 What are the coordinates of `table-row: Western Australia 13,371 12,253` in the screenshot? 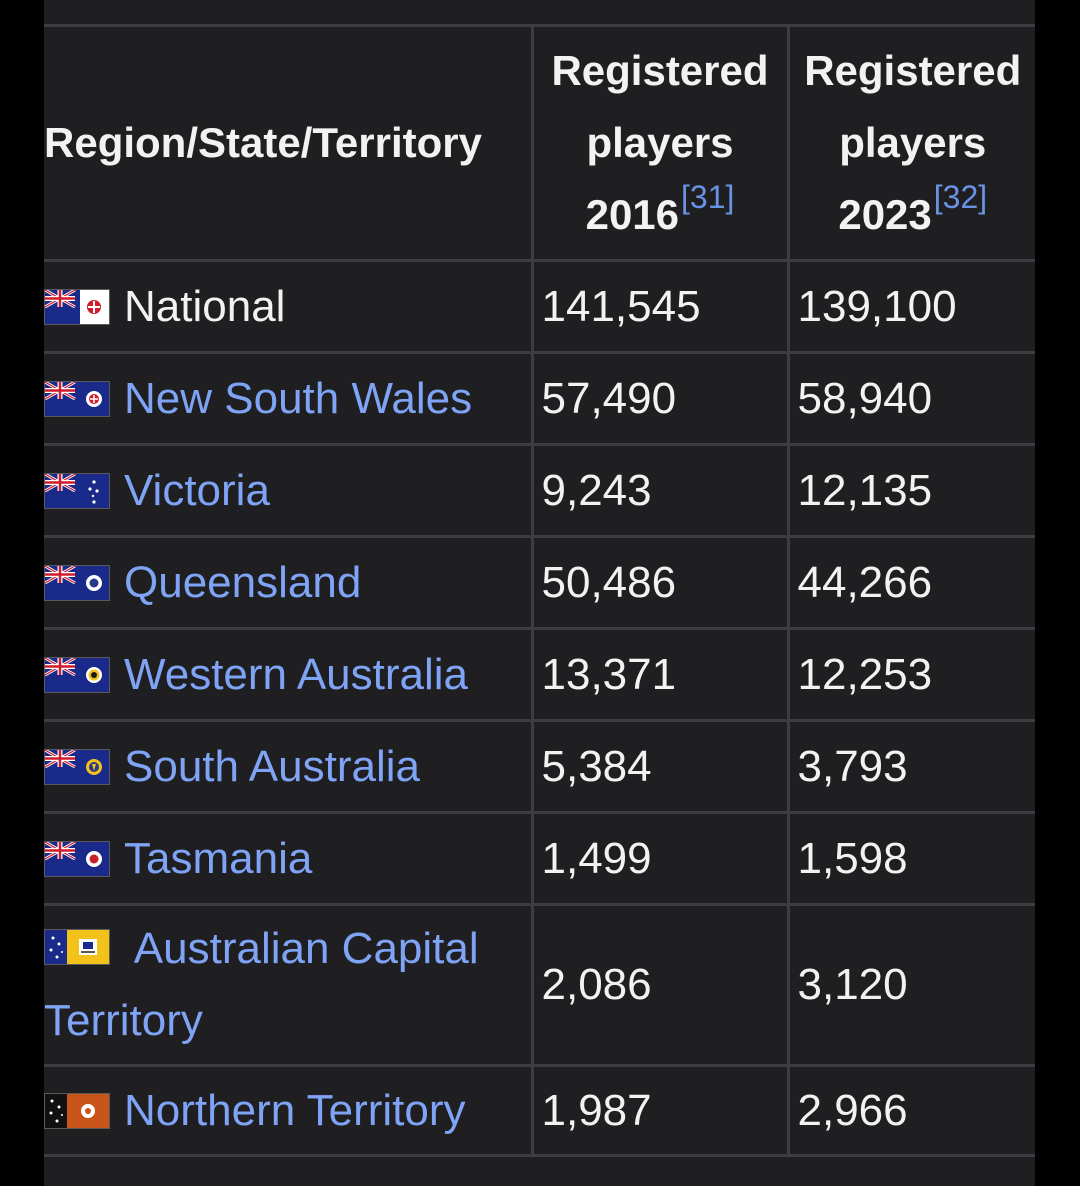 It's located at (539, 674).